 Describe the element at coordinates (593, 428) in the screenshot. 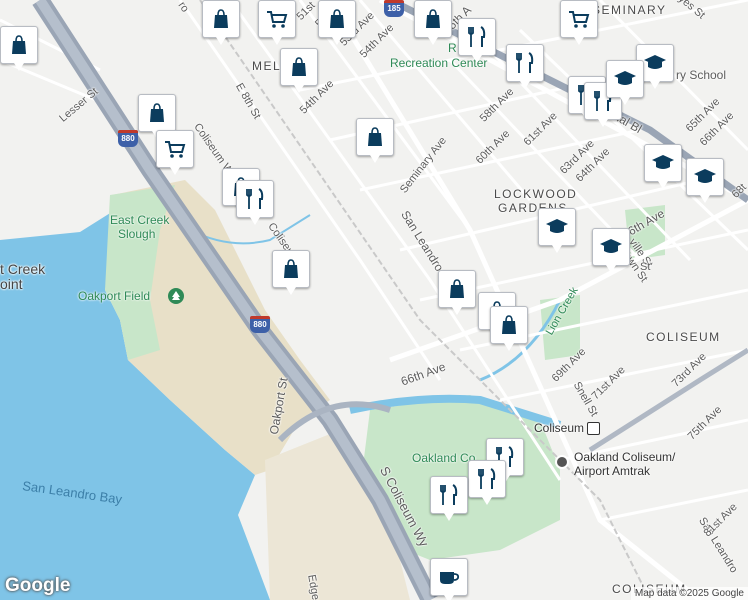

I see `transit-station-icon` at that location.